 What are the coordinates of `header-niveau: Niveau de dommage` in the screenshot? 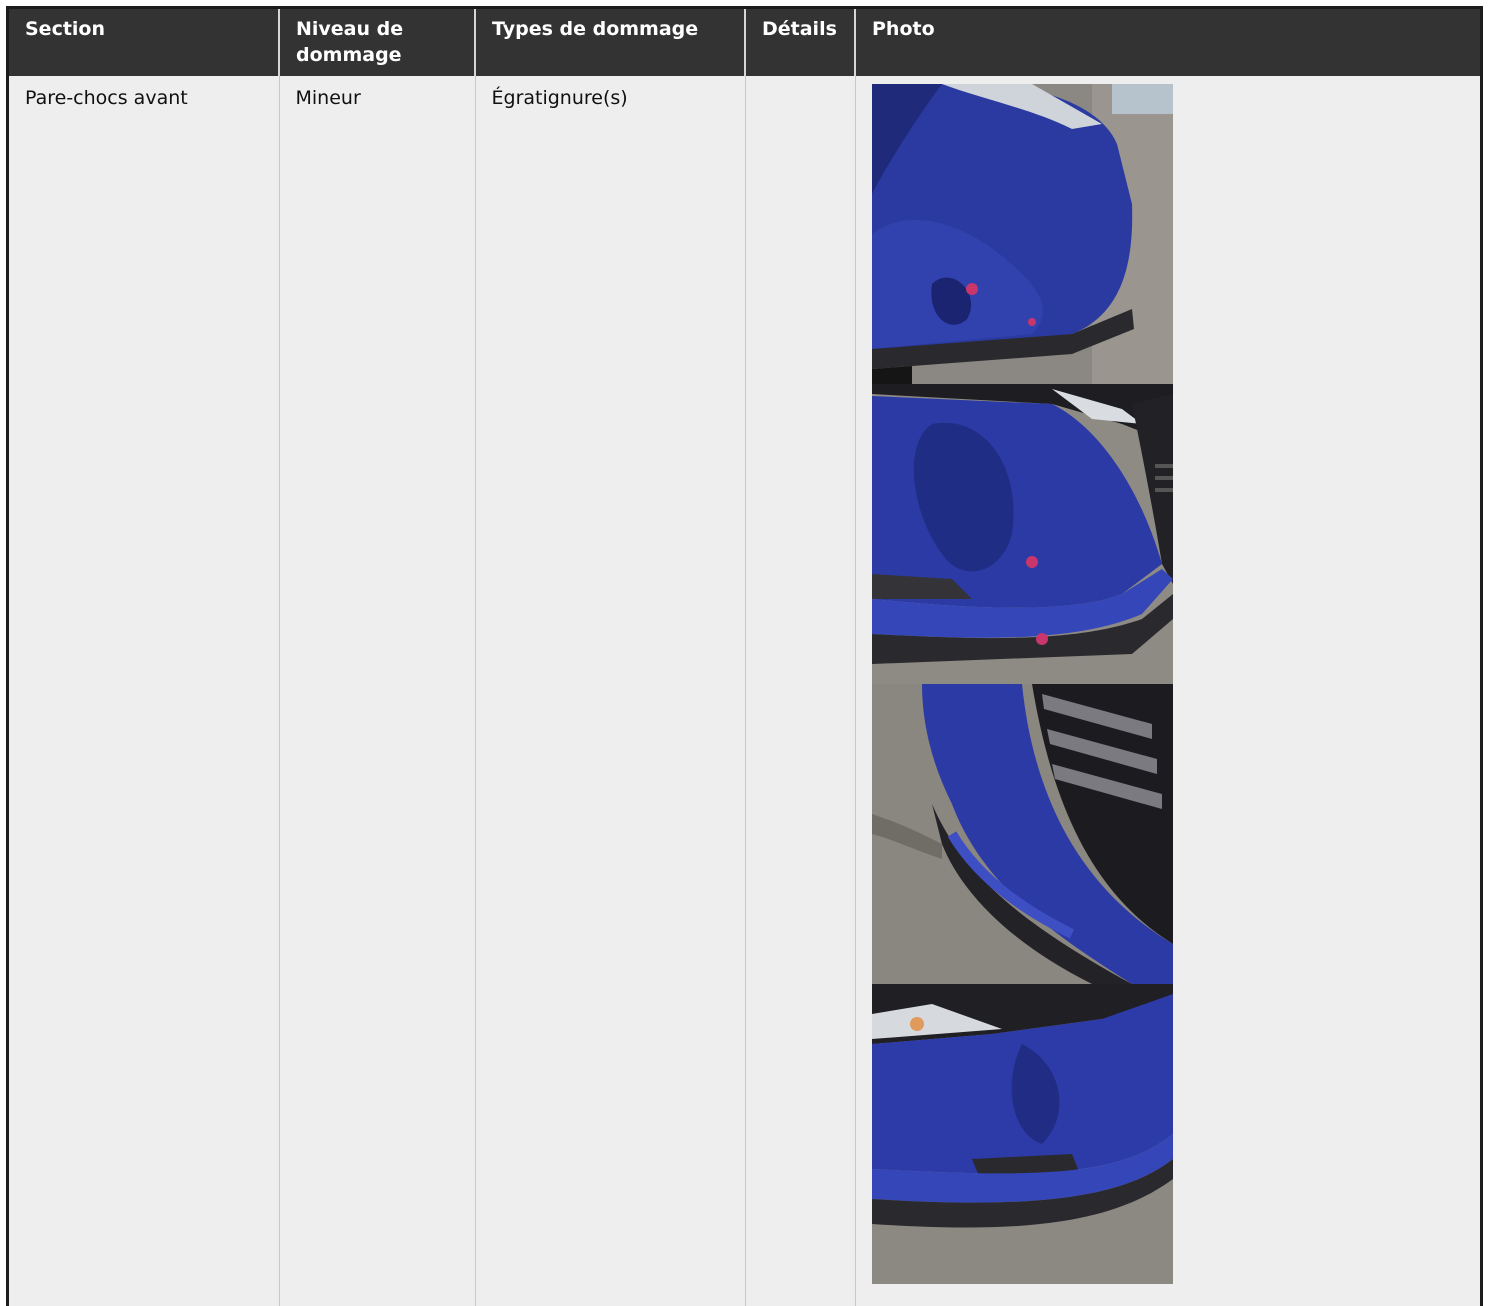 It's located at (377, 42).